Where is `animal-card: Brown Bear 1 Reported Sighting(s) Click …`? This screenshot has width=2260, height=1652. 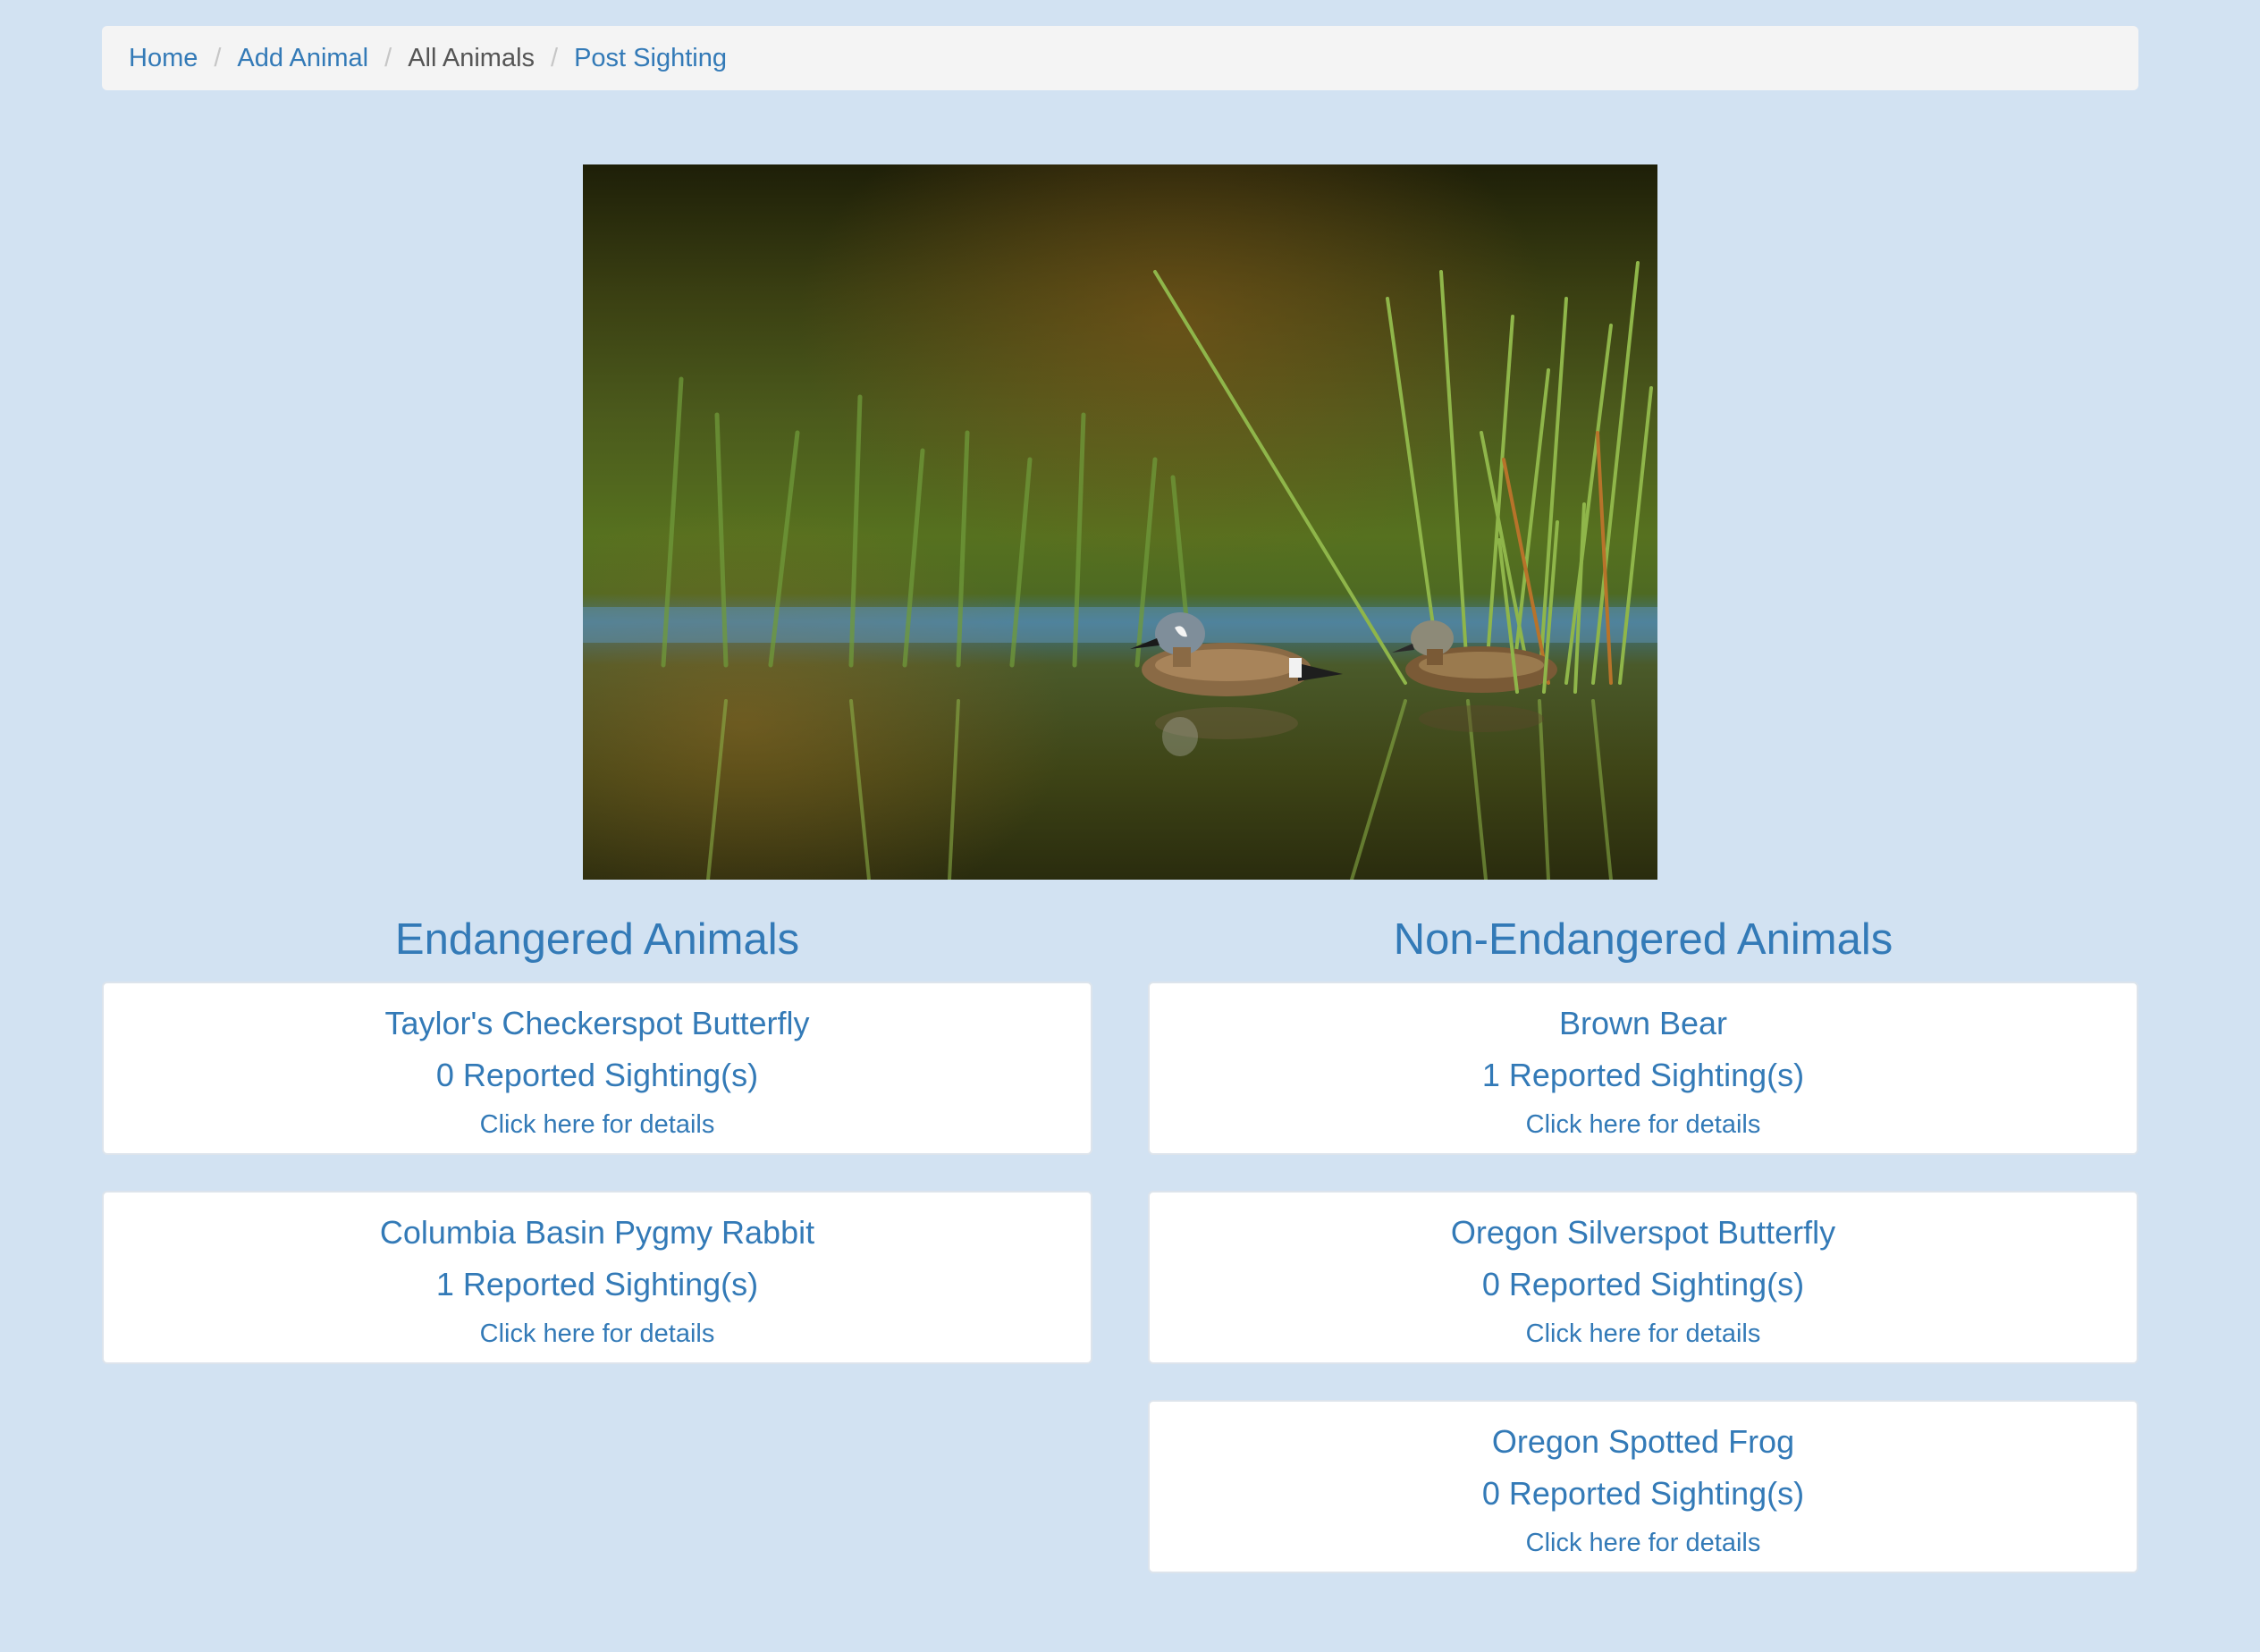
animal-card: Brown Bear 1 Reported Sighting(s) Click … is located at coordinates (1643, 1068).